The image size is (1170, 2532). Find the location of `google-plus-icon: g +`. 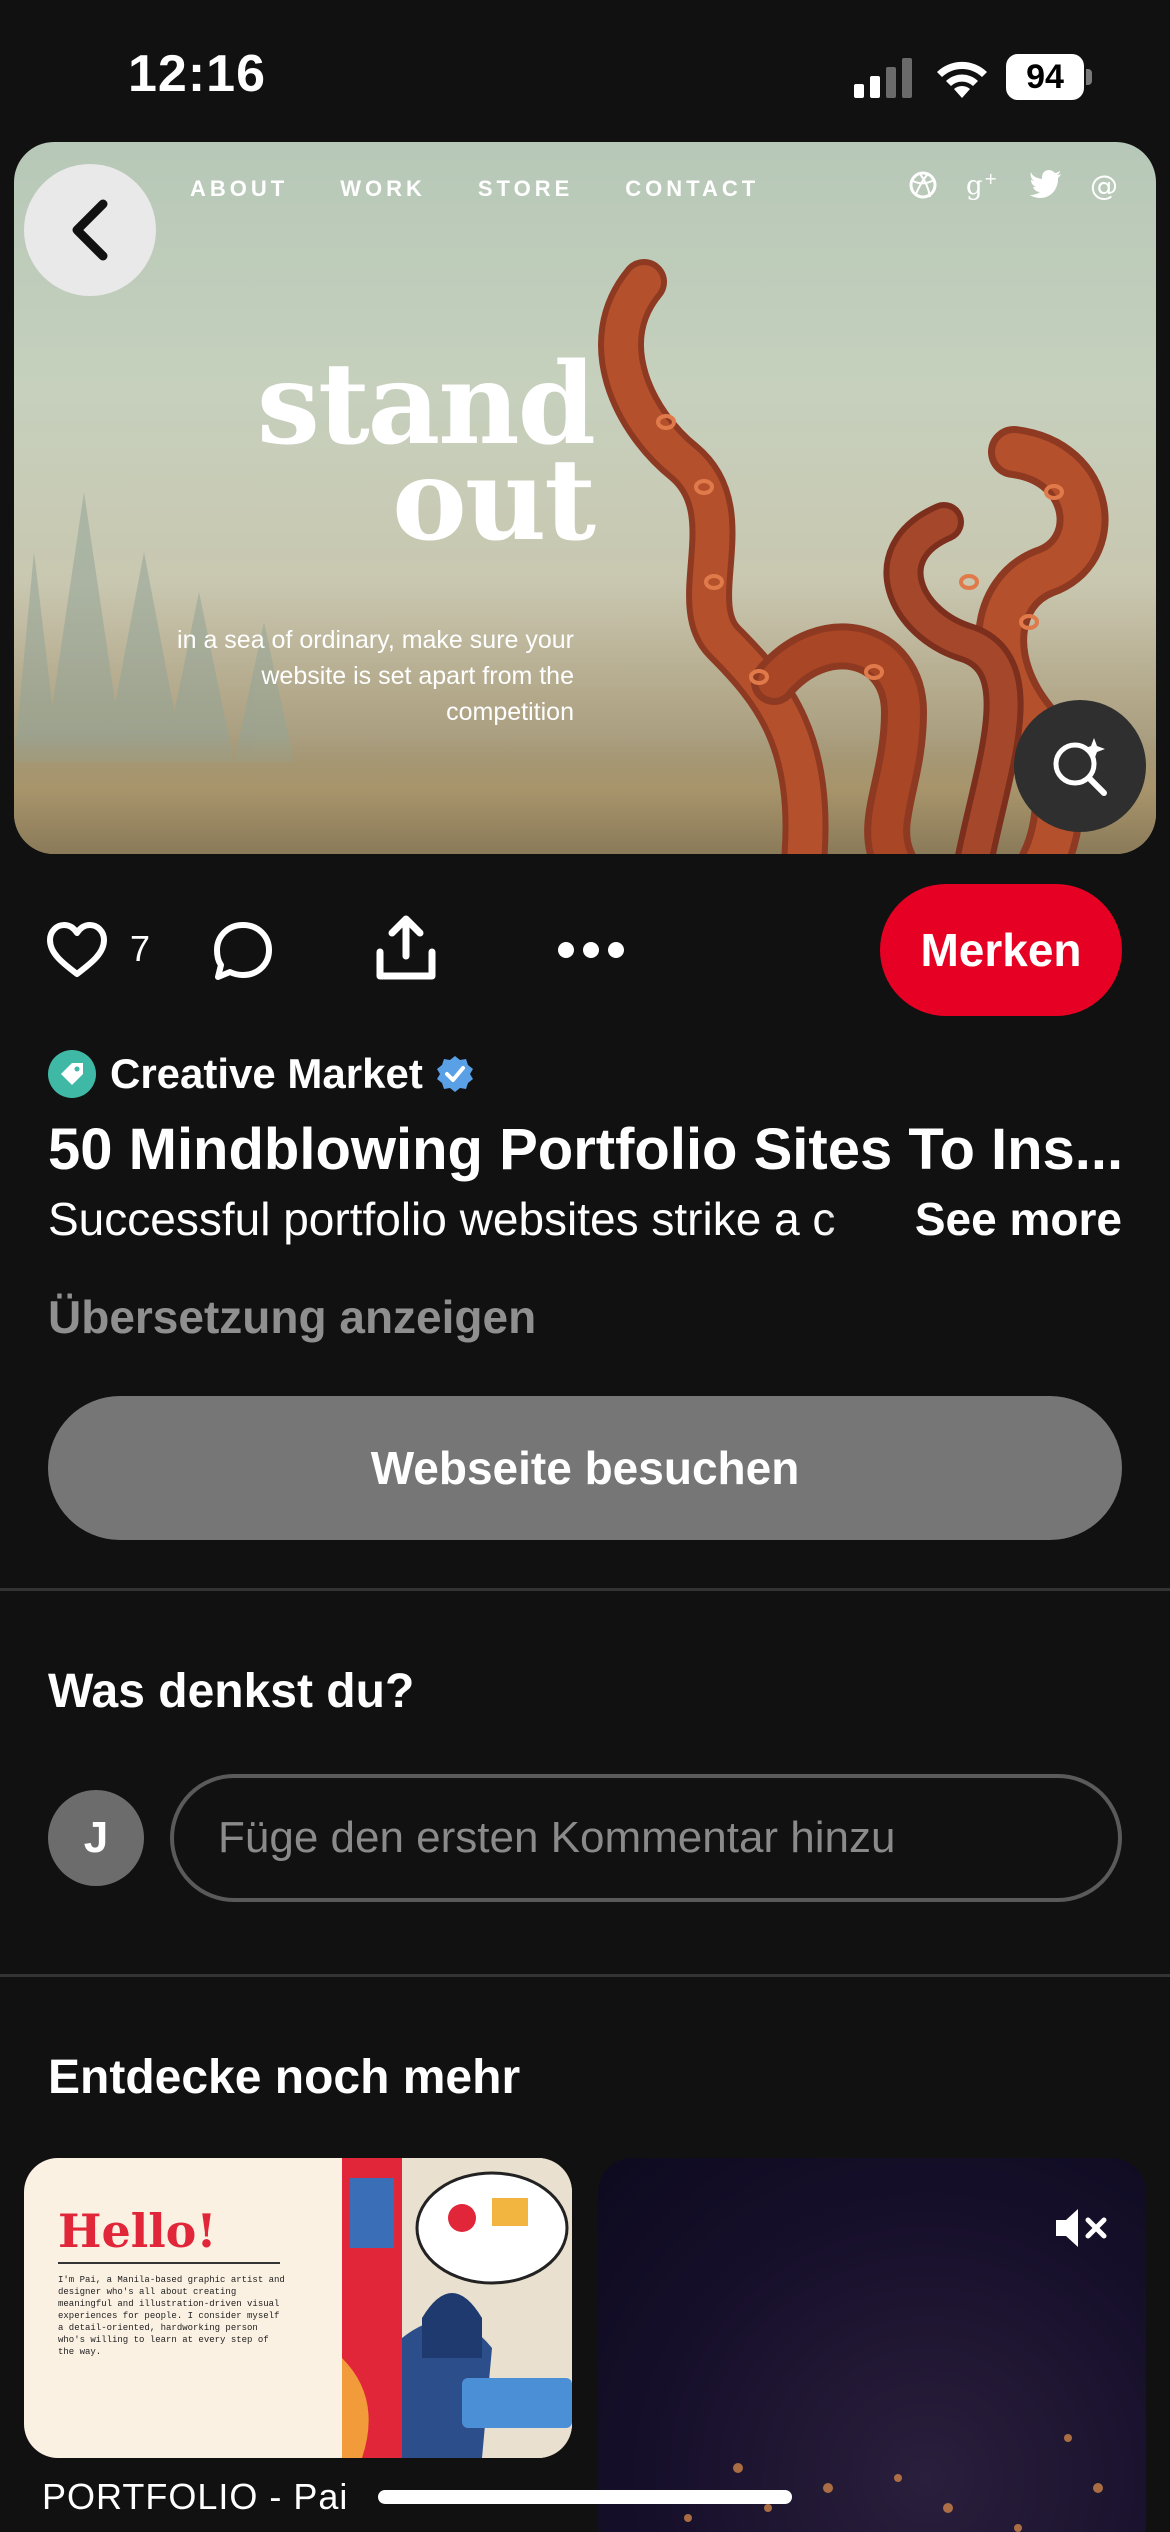

google-plus-icon: g + is located at coordinates (981, 185).